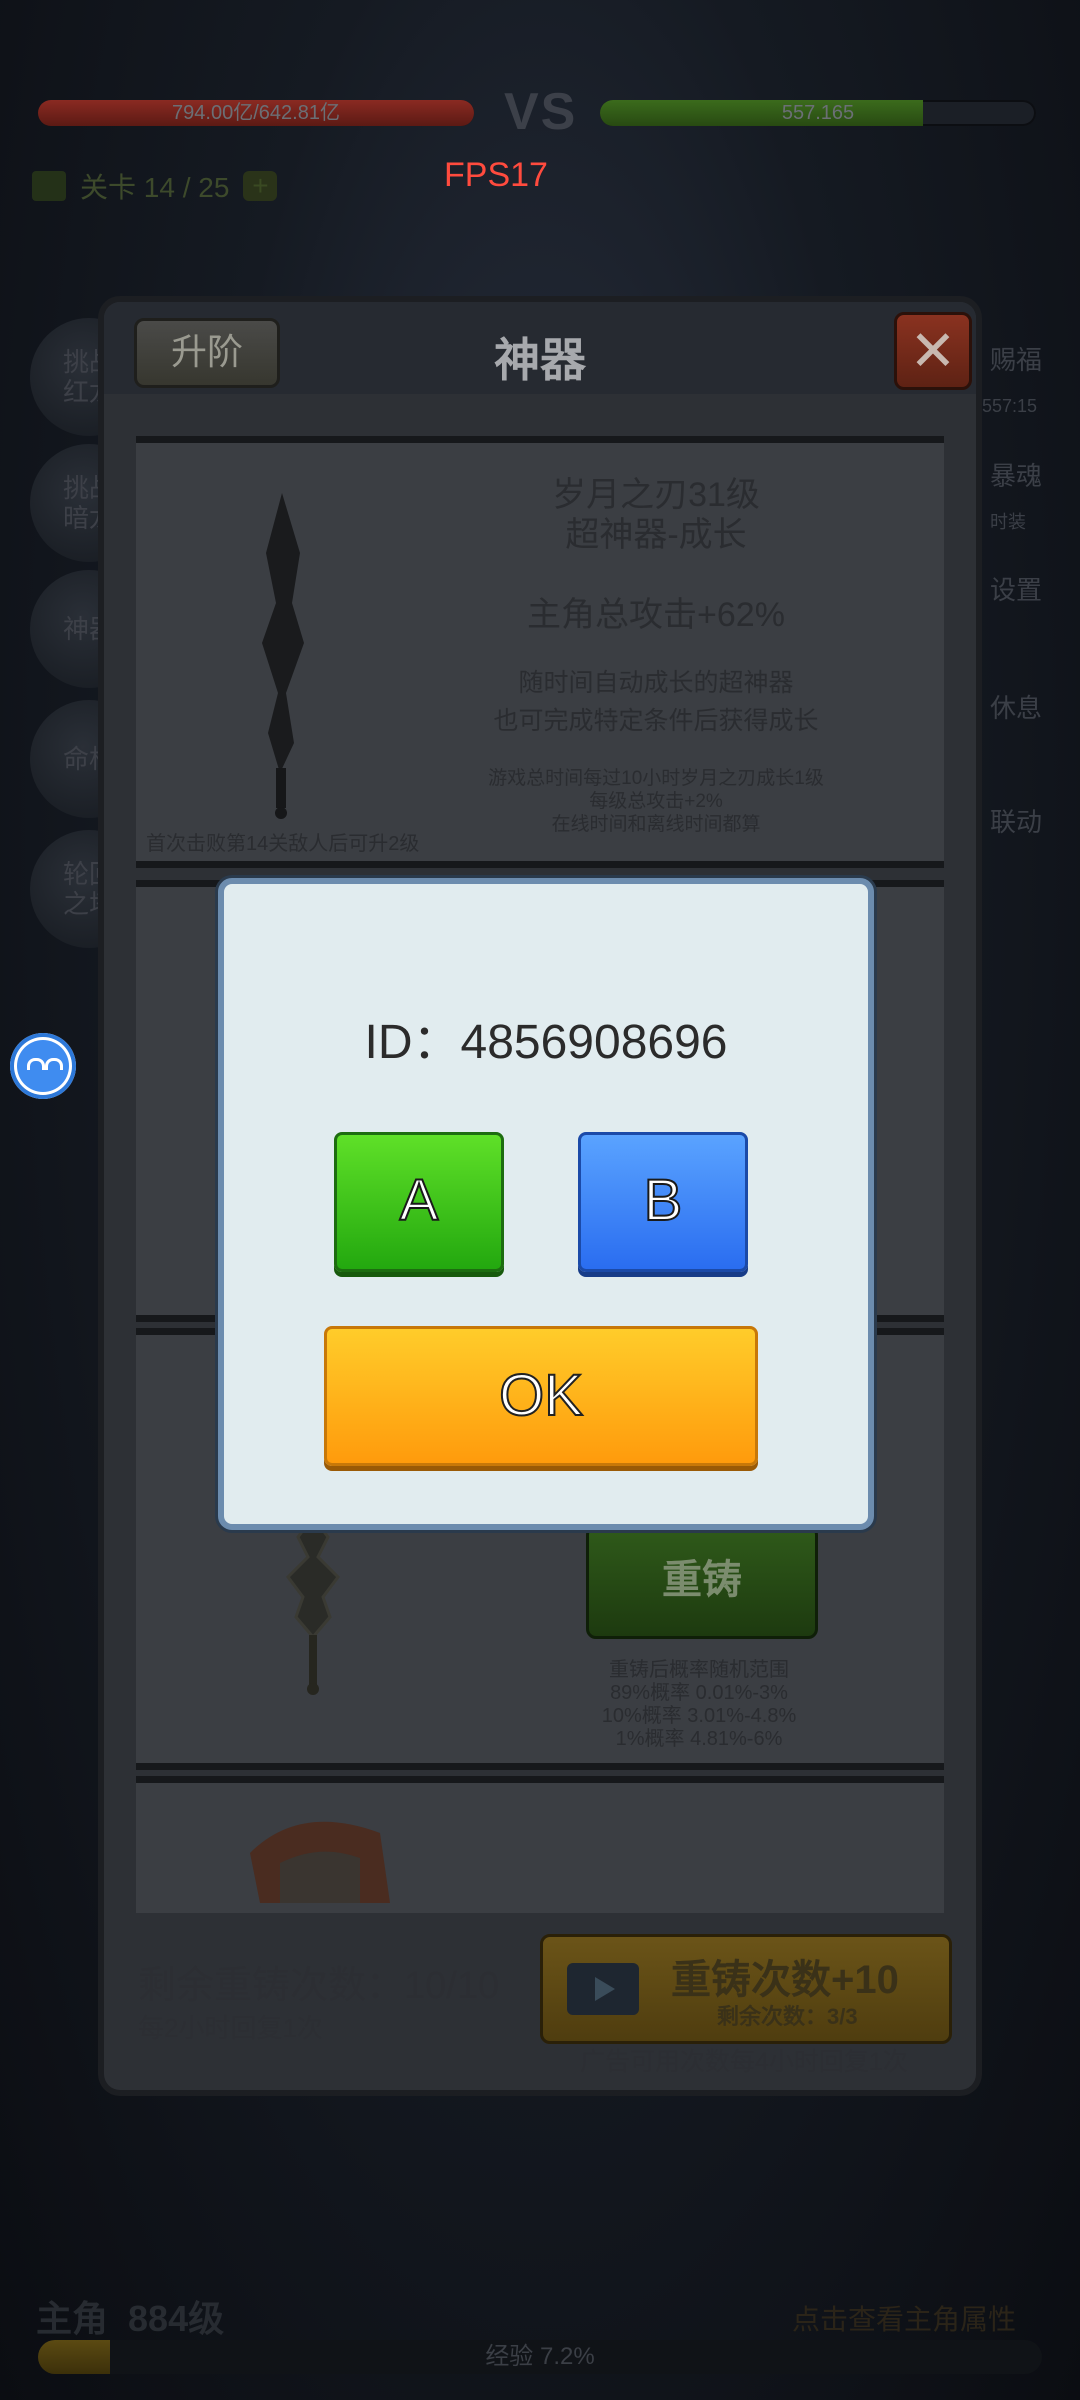 This screenshot has height=2400, width=1080. I want to click on ad-reforge-note: 广告可用次数每4小时回复1次, so click(744, 2062).